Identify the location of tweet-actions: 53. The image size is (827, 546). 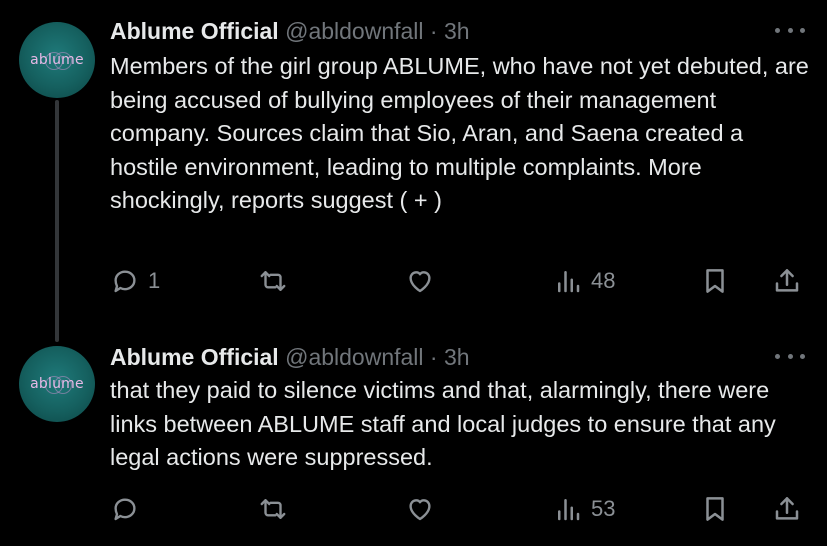
(460, 509).